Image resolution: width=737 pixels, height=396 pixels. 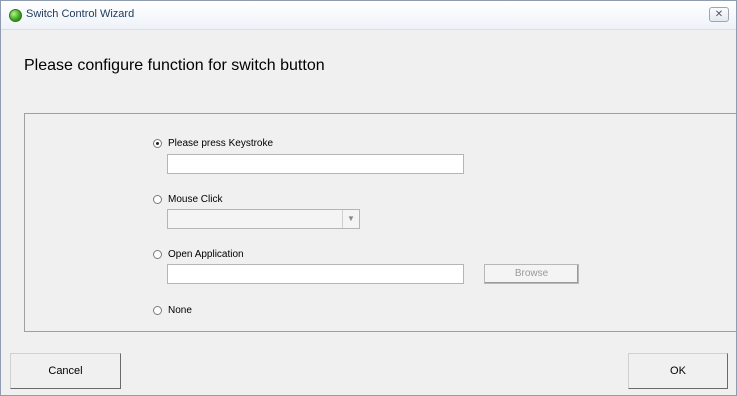 I want to click on chevron-down-icon: ▼, so click(x=350, y=219).